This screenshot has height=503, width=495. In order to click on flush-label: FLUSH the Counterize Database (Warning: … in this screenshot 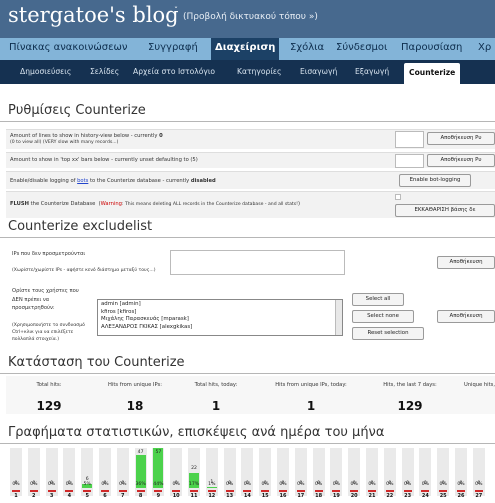, I will do `click(155, 204)`.